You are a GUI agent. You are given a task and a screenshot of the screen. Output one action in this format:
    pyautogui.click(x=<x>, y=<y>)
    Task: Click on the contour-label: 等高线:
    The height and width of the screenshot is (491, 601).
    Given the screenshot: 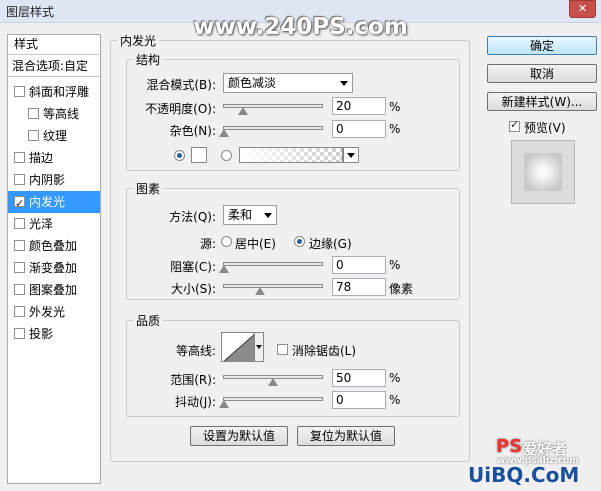 What is the action you would take?
    pyautogui.click(x=195, y=351)
    